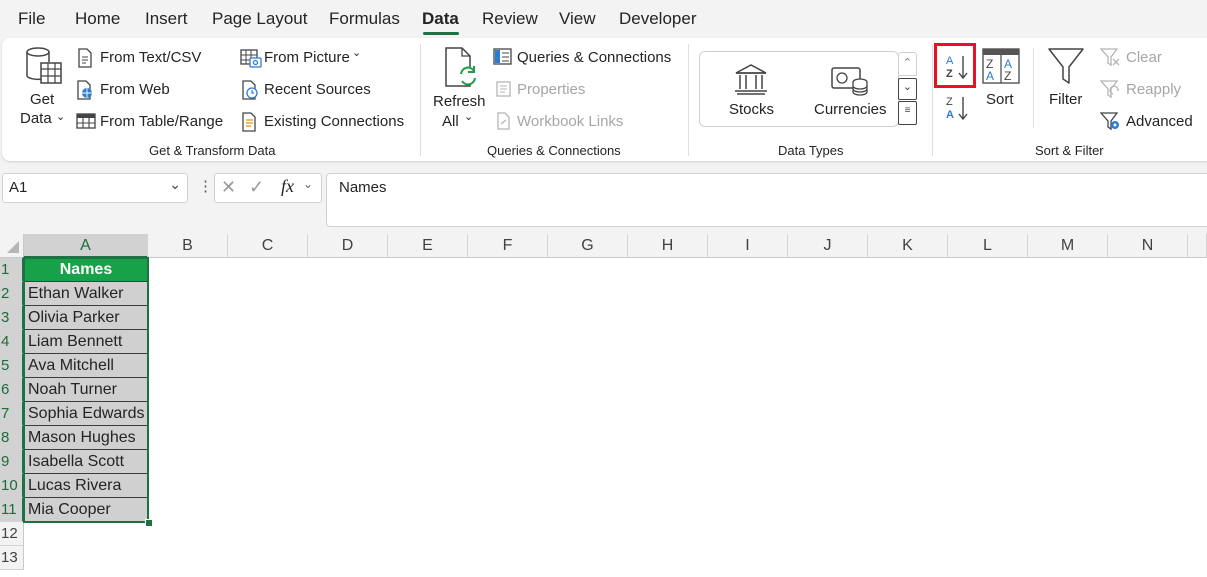 The height and width of the screenshot is (577, 1207). Describe the element at coordinates (908, 246) in the screenshot. I see `column-header-k: K` at that location.